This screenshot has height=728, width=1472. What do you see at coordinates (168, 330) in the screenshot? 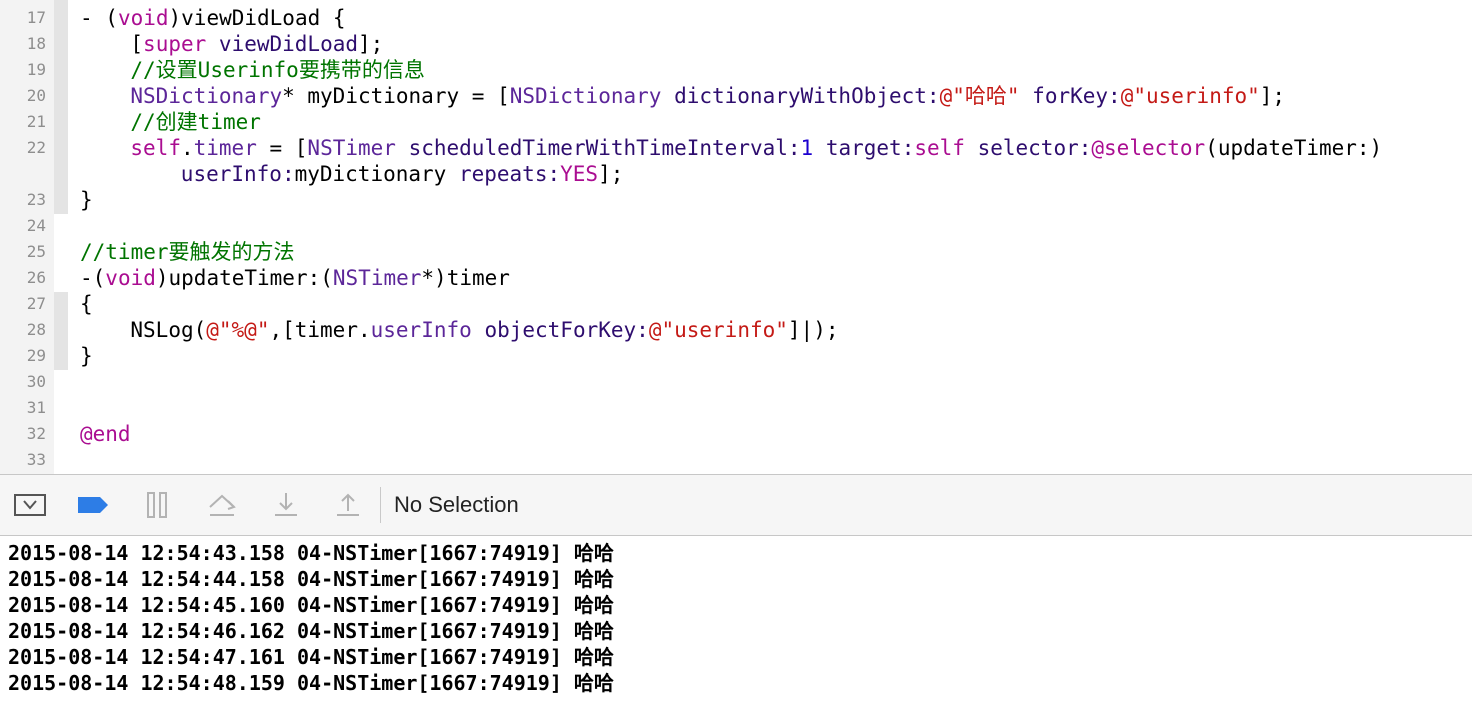
I see `code-token: NSLog(` at bounding box center [168, 330].